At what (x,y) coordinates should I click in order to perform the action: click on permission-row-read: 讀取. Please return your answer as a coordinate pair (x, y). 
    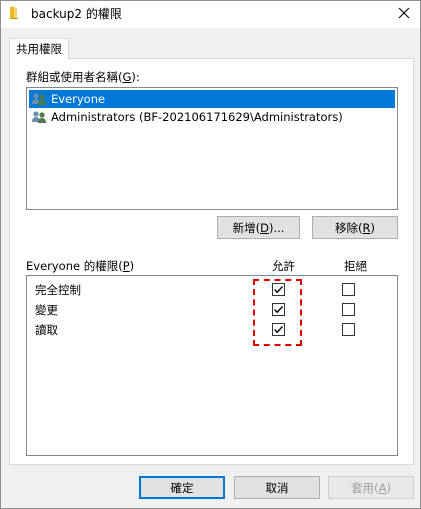
    Looking at the image, I should click on (212, 330).